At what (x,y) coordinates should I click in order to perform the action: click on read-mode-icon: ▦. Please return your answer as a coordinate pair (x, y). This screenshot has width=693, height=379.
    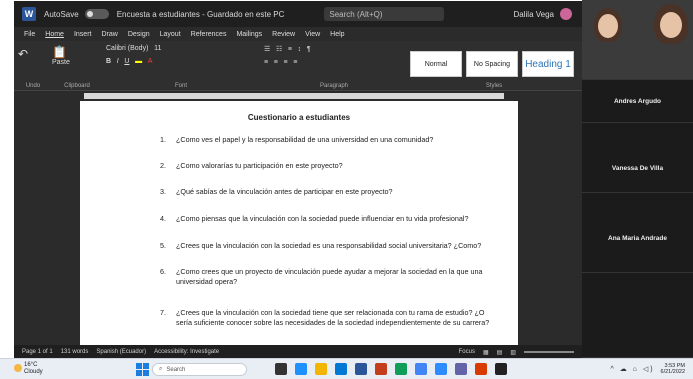
    Looking at the image, I should click on (486, 352).